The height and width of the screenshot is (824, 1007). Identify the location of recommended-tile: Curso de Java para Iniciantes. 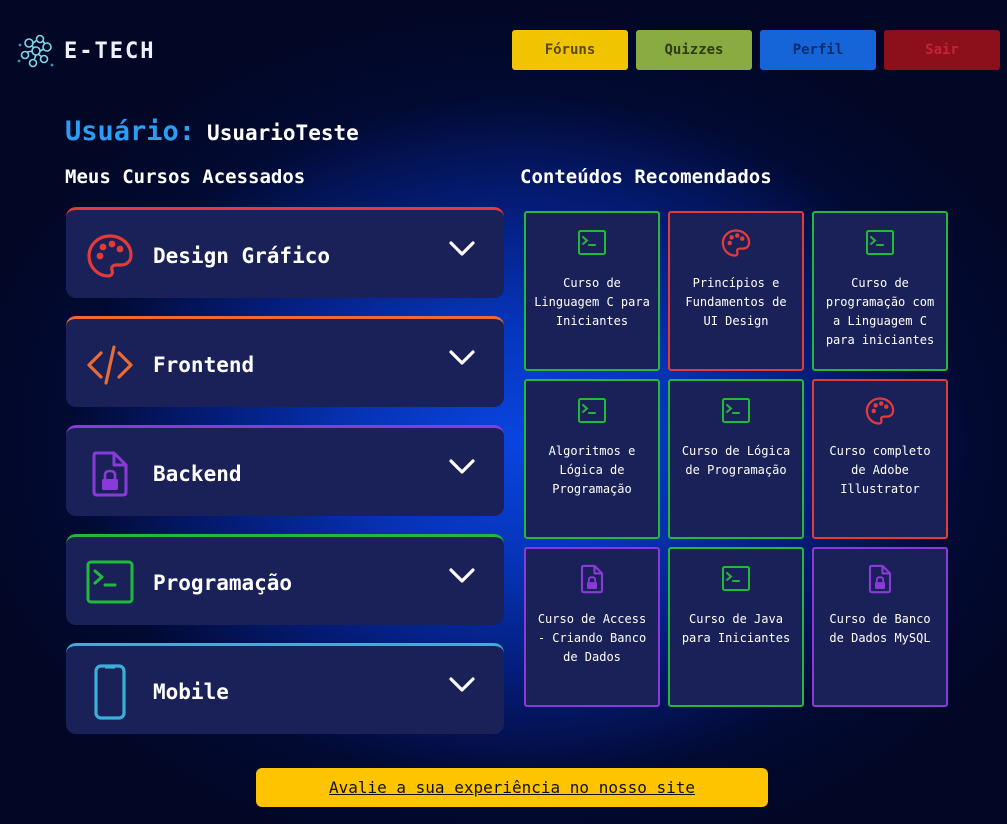
(736, 627).